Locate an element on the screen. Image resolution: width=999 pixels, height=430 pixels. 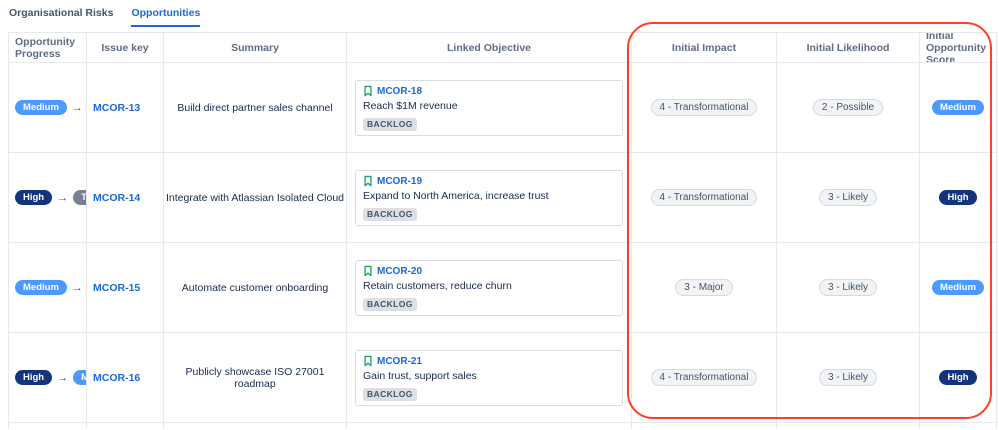
cell-summary: Publicly showcase ISO 27001 roadmap is located at coordinates (255, 378).